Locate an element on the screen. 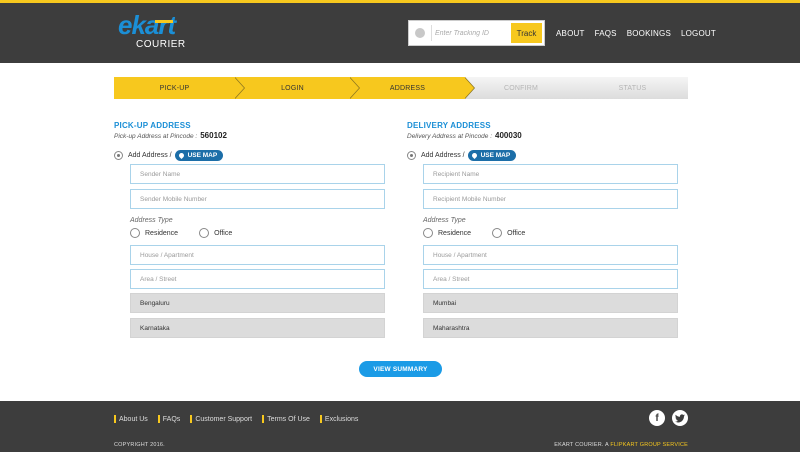 The width and height of the screenshot is (800, 452). delivery-office-radio is located at coordinates (497, 233).